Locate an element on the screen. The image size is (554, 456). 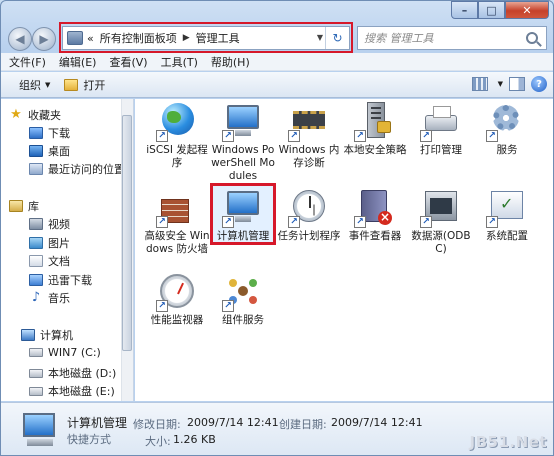
sidebar-item-pictures: 图片 is located at coordinates (49, 243).